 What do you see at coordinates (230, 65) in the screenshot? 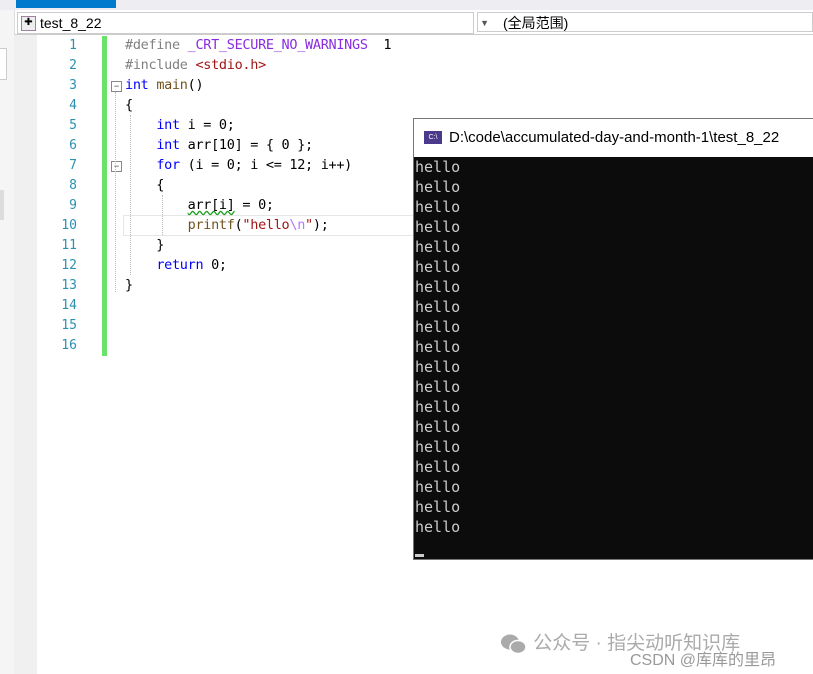
I see `code-token: <stdio.h>` at bounding box center [230, 65].